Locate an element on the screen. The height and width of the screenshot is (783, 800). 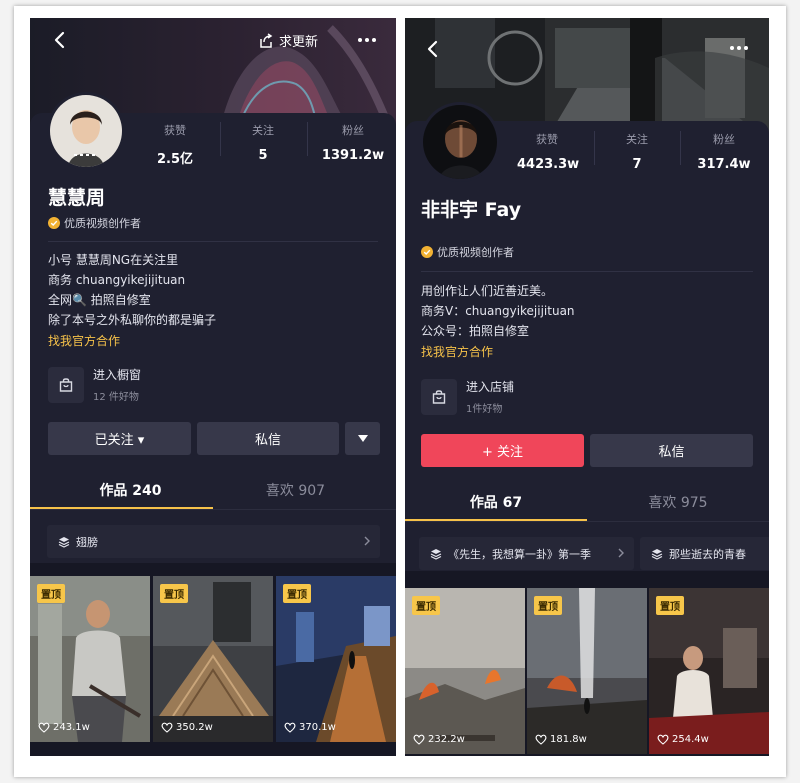
stat-value: 1391.2w is located at coordinates (353, 155).